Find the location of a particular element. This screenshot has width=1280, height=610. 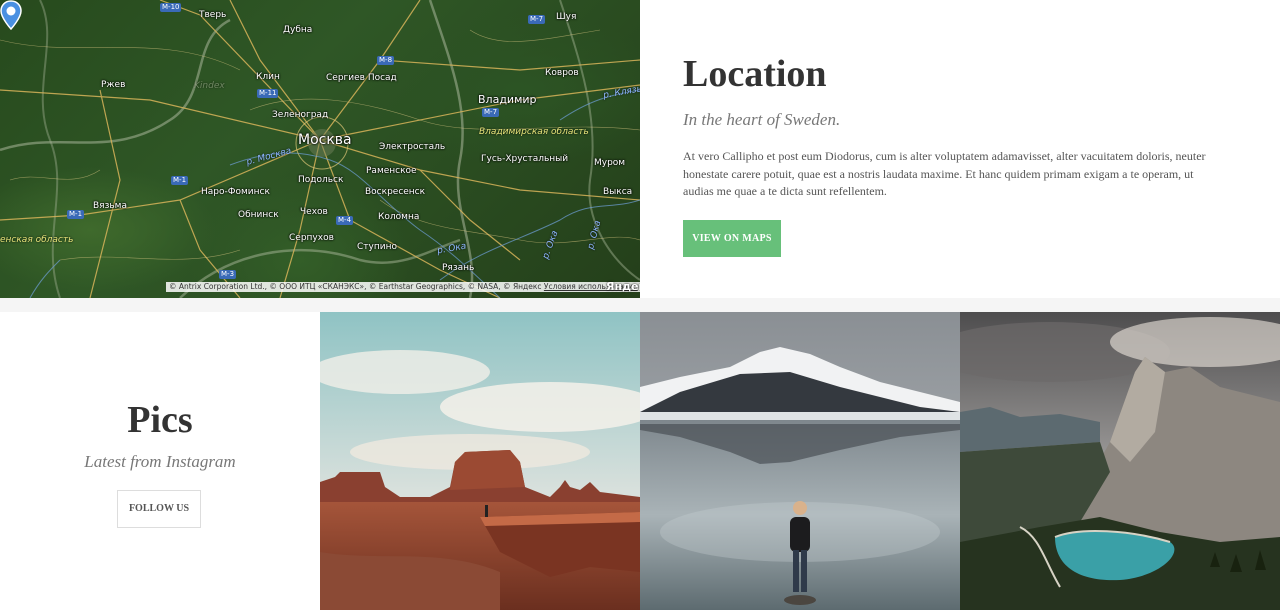

city-label: Сергиев Посад is located at coordinates (361, 78).